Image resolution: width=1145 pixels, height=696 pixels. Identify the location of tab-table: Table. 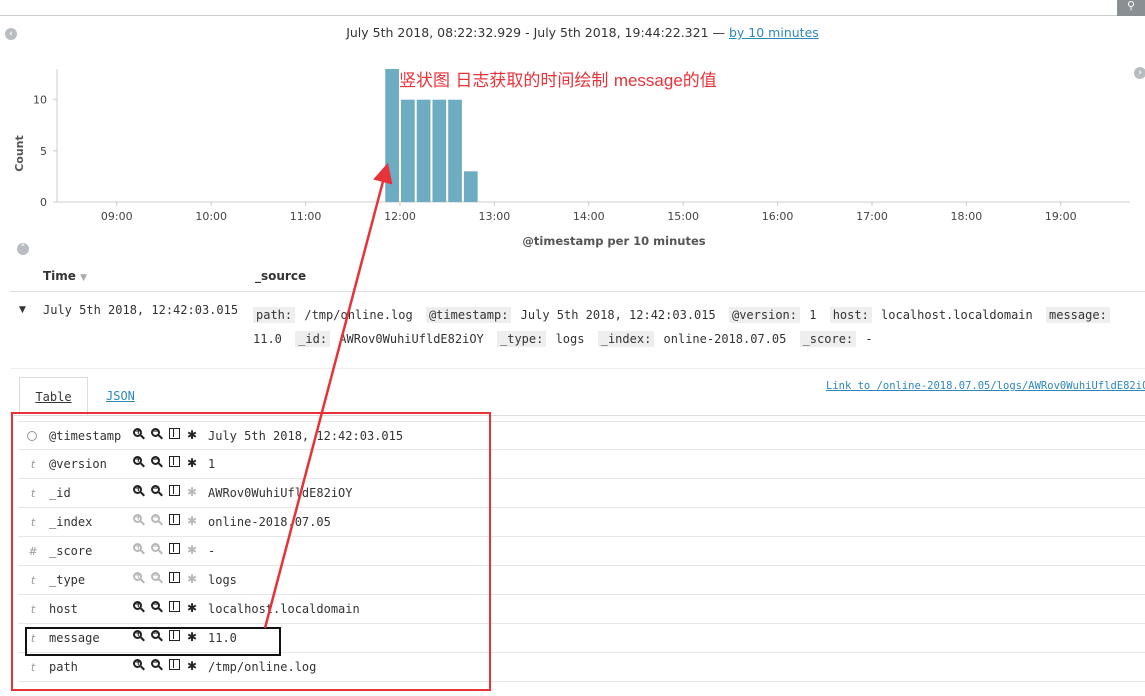
(53, 396).